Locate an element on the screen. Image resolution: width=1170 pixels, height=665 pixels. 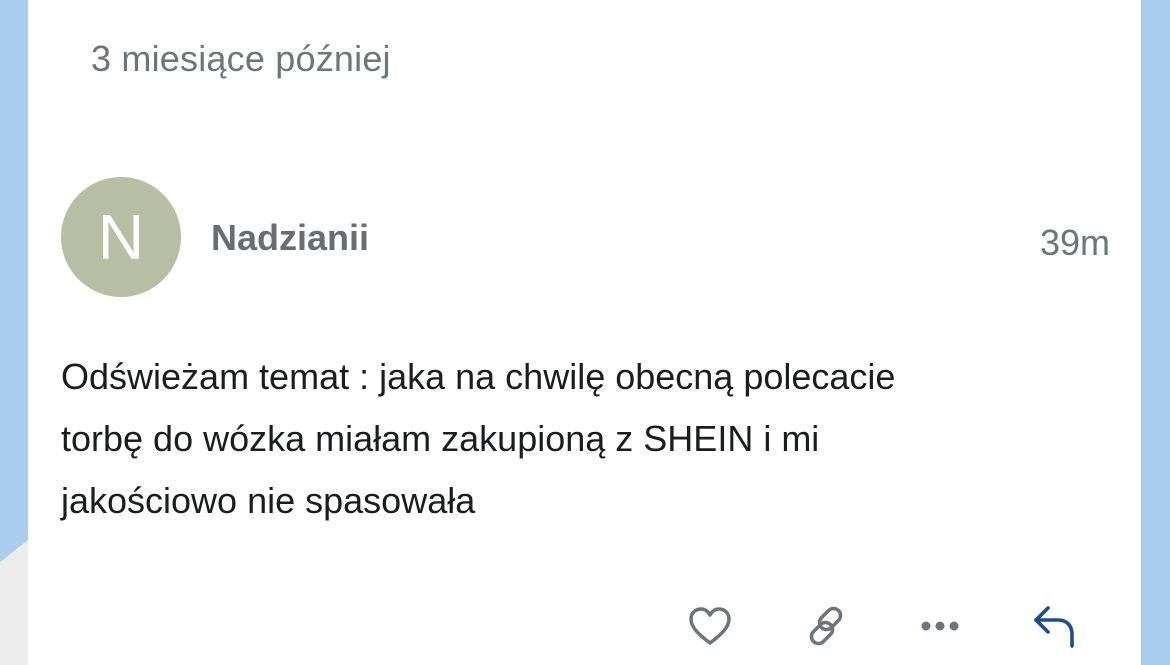
reply-icon is located at coordinates (1054, 627).